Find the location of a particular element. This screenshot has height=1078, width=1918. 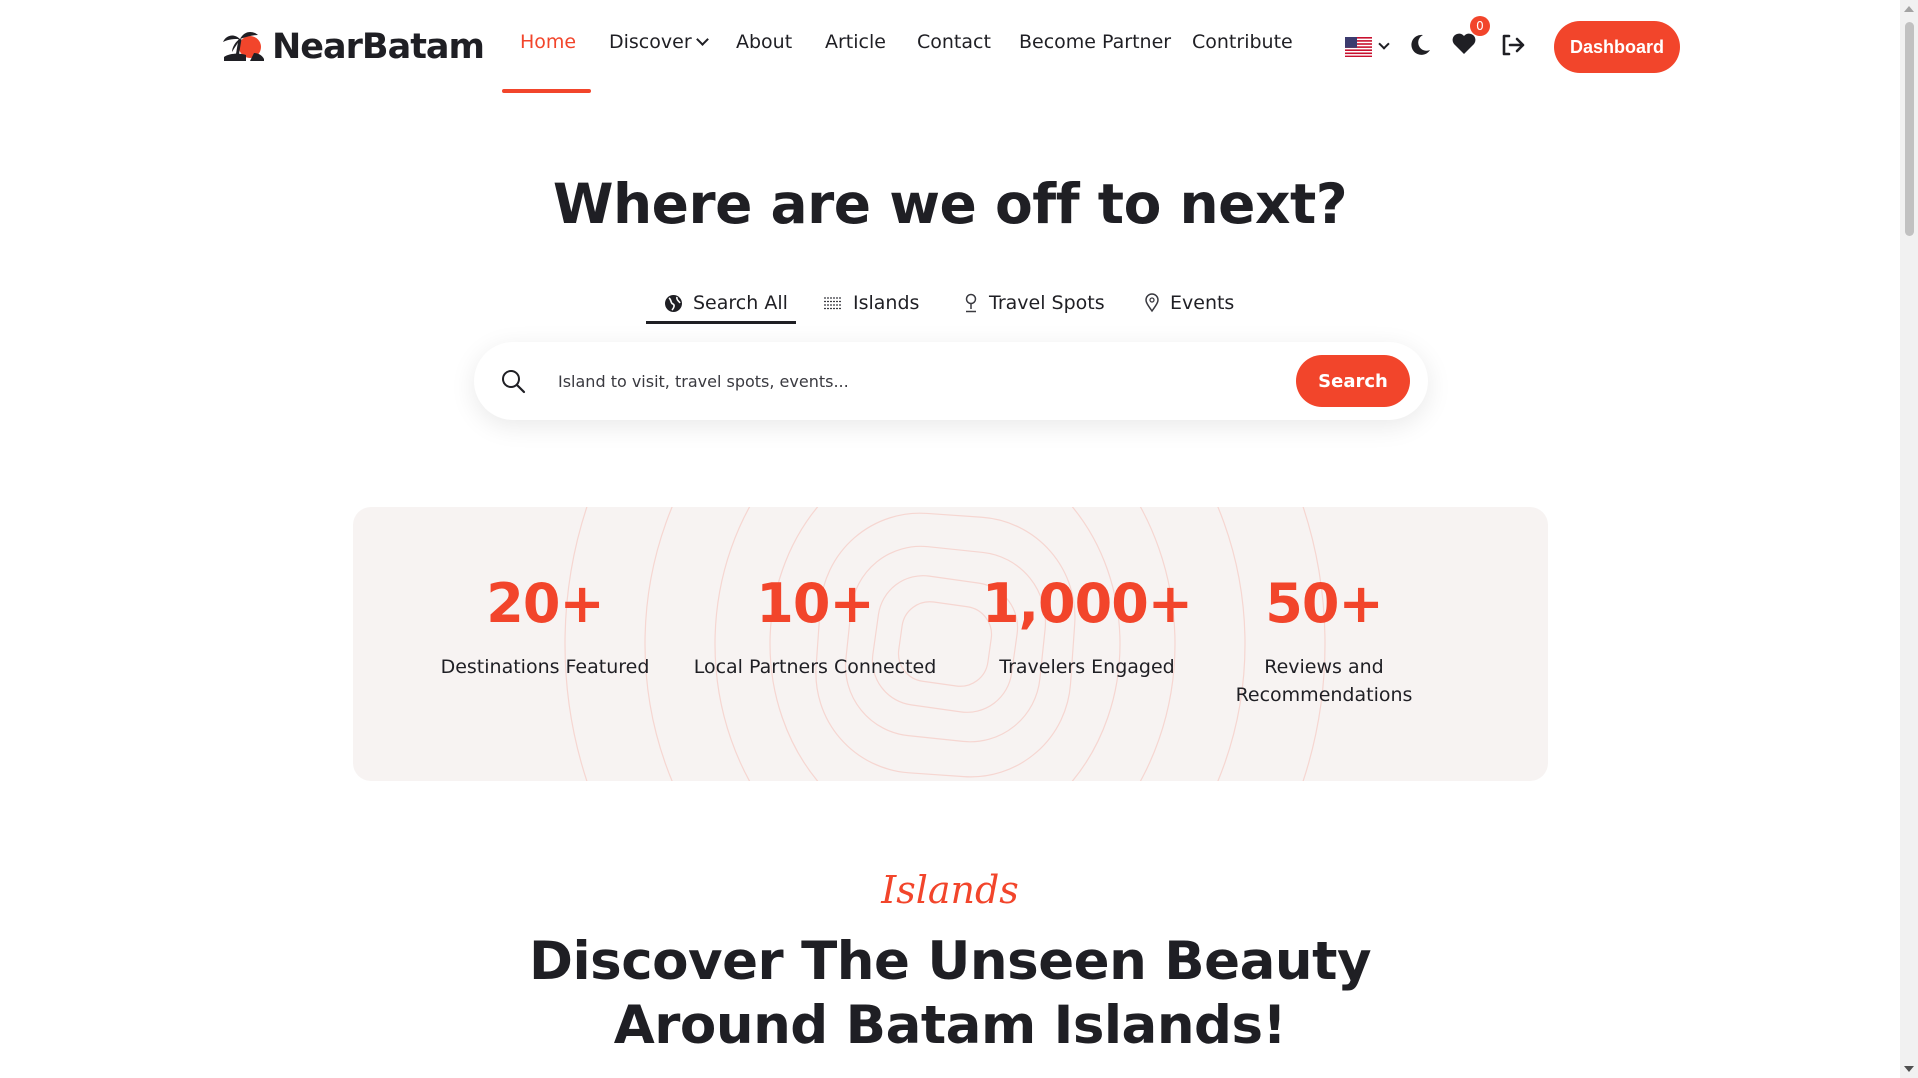

palm-sunset-logo-icon is located at coordinates (243, 46).